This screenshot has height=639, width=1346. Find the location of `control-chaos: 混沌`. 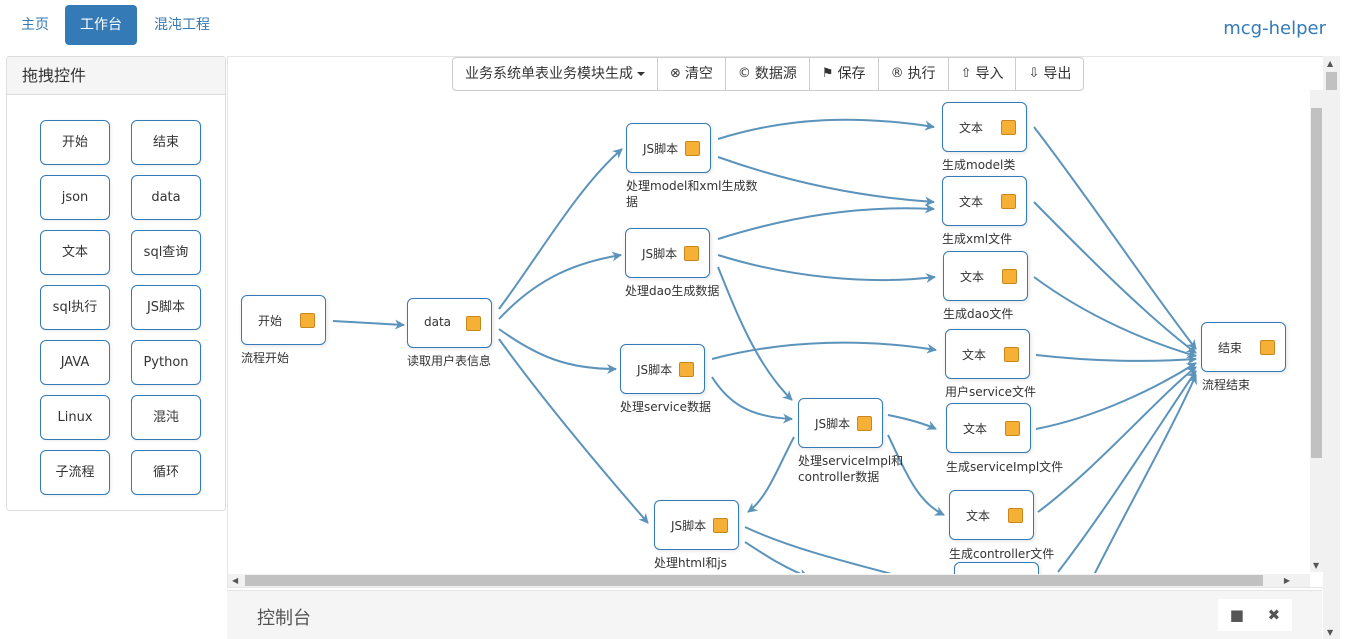

control-chaos: 混沌 is located at coordinates (166, 417).